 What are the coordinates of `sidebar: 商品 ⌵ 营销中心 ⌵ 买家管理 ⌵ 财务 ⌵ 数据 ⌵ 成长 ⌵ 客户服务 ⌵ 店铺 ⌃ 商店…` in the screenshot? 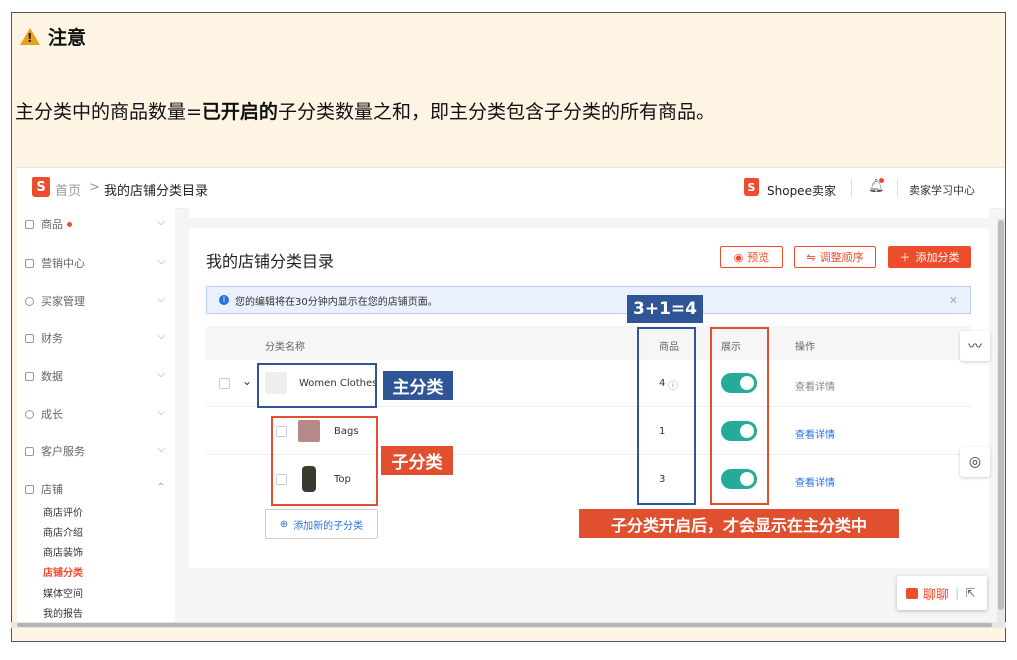 It's located at (96, 418).